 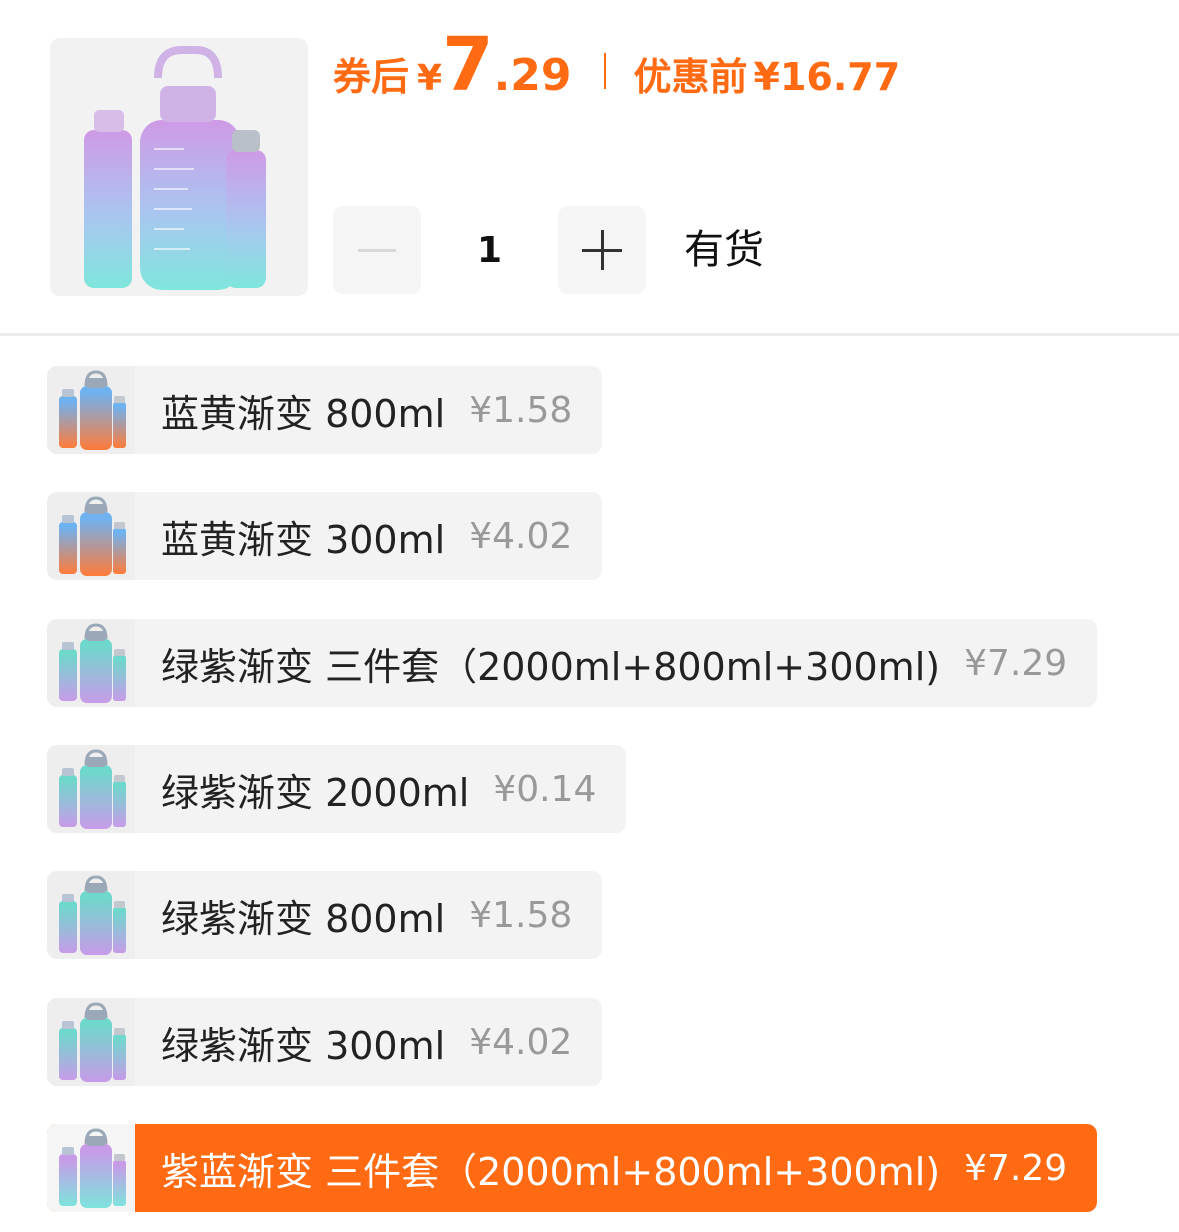 What do you see at coordinates (303, 539) in the screenshot?
I see `sku-option-label: 蓝黄渐变 300ml` at bounding box center [303, 539].